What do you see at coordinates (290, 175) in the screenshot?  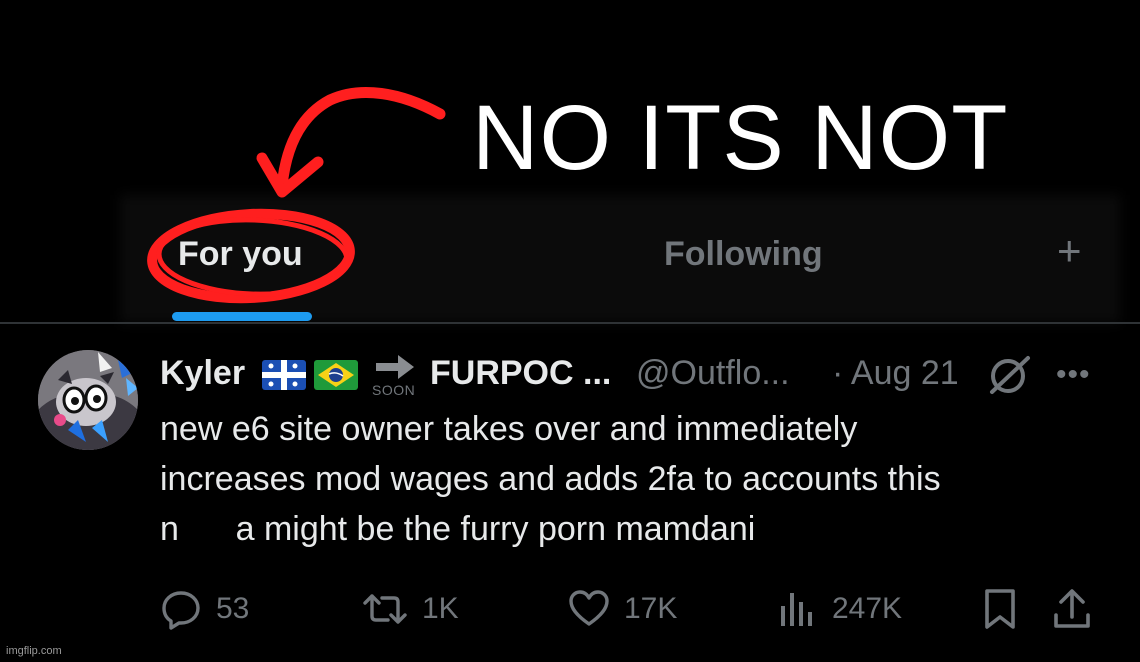 I see `annotation-arrowhead` at bounding box center [290, 175].